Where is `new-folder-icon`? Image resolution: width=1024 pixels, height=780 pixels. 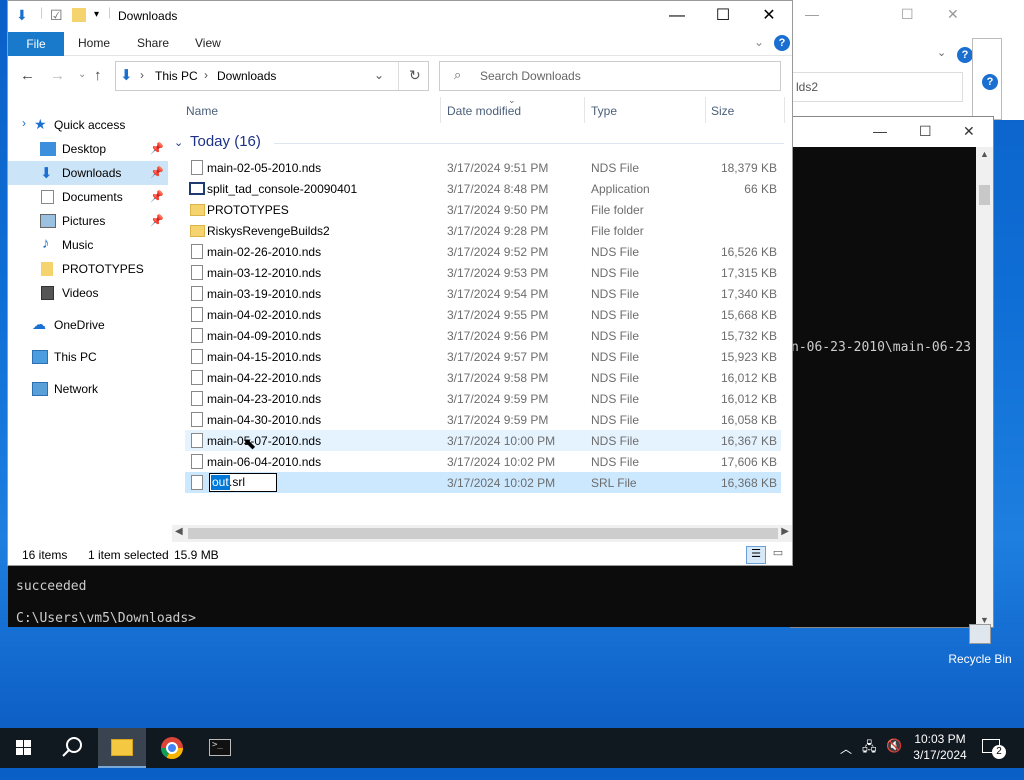
new-folder-icon is located at coordinates (79, 15).